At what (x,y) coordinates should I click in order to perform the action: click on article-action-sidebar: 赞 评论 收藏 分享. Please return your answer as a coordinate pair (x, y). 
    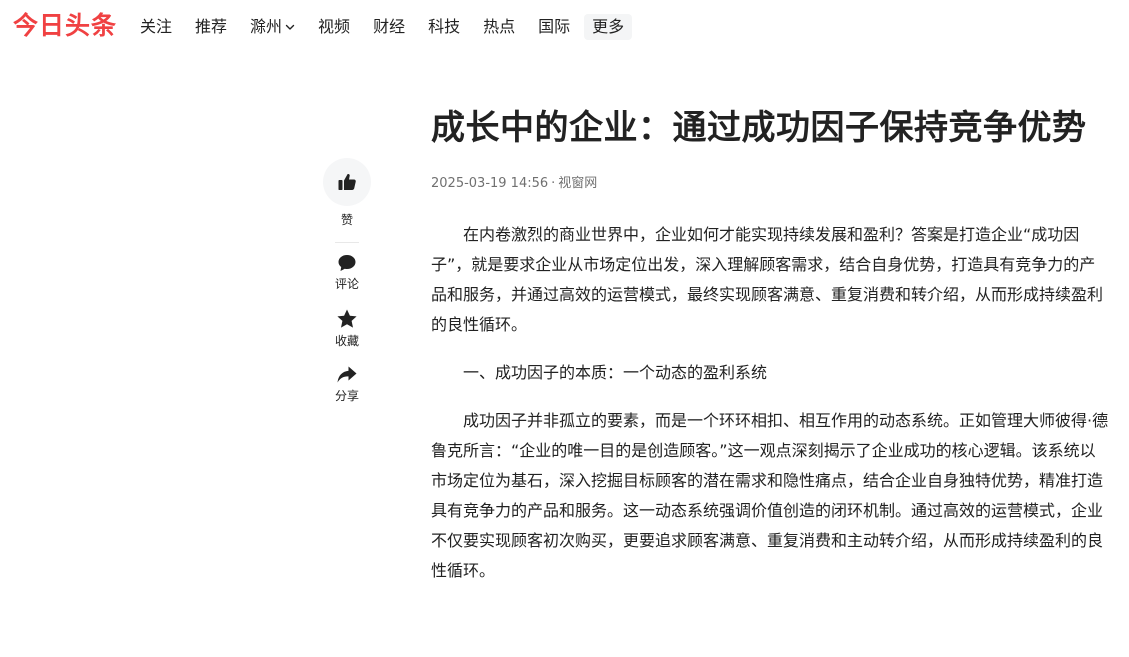
    Looking at the image, I should click on (347, 289).